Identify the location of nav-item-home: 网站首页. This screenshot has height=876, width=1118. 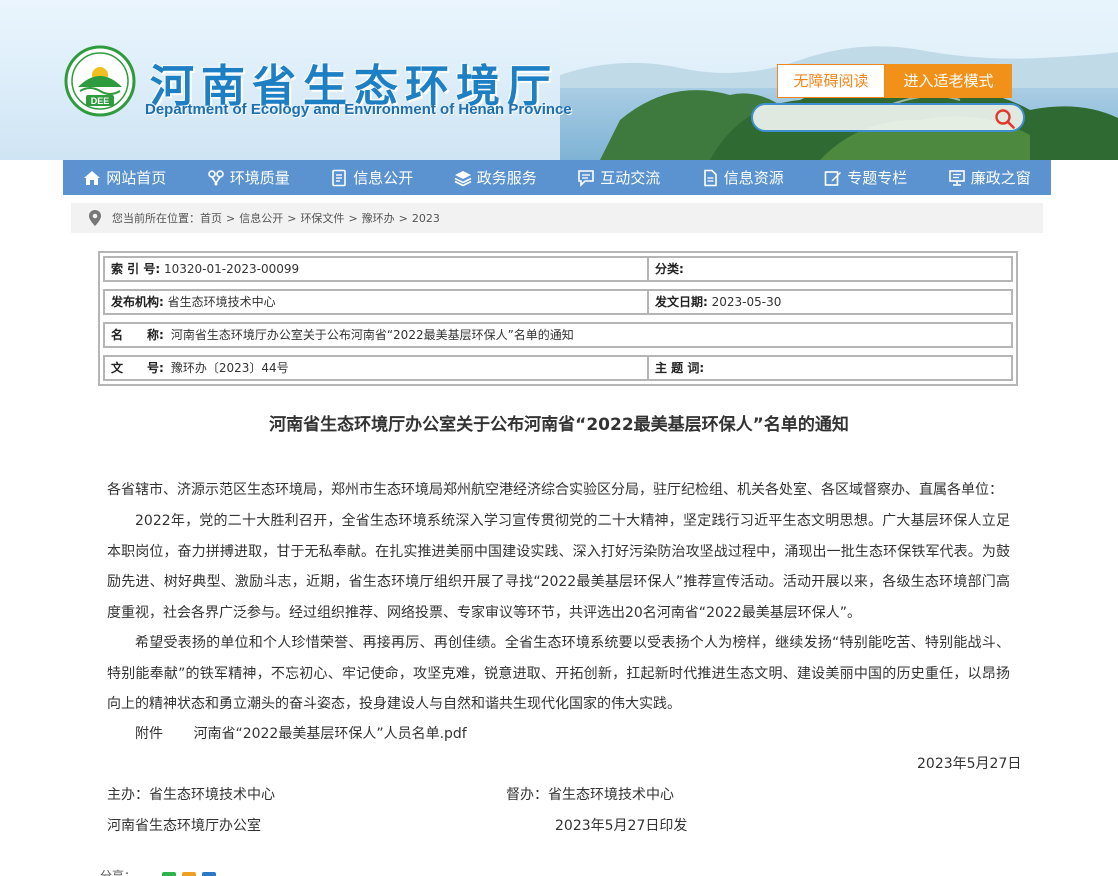
(125, 177).